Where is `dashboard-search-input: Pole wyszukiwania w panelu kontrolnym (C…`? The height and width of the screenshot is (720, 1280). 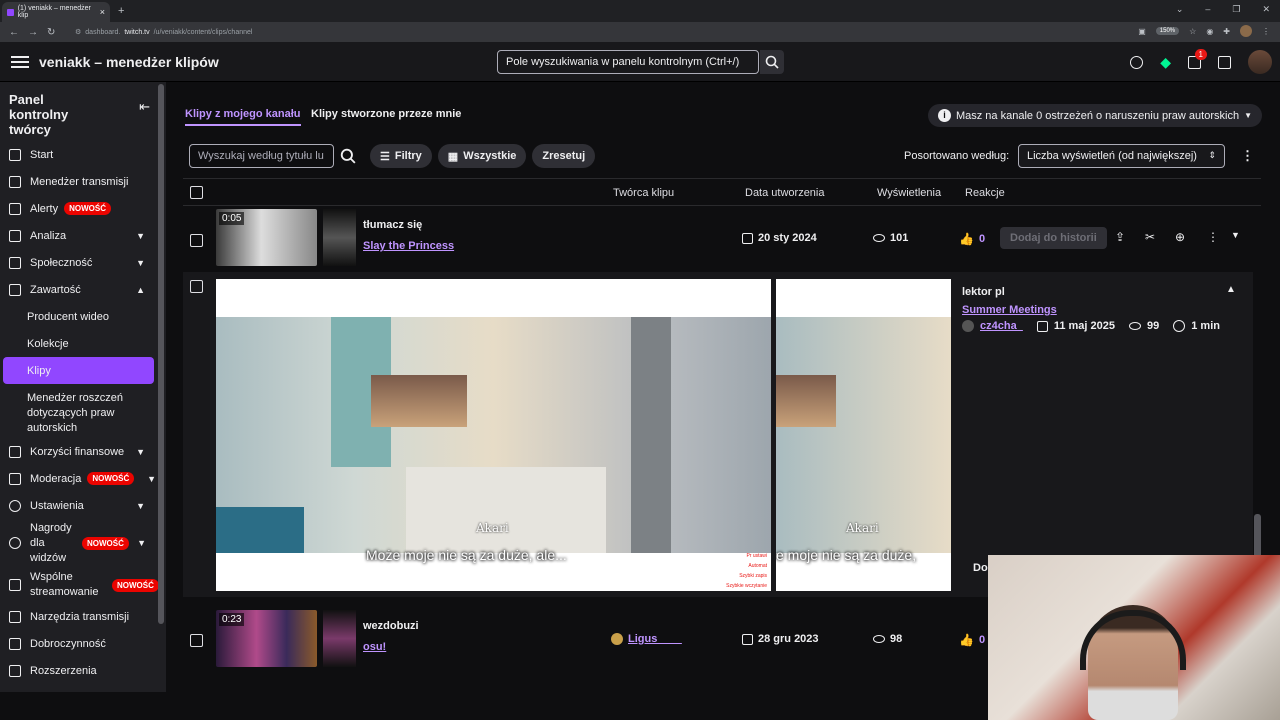
dashboard-search-input: Pole wyszukiwania w panelu kontrolnym (C… is located at coordinates (628, 62).